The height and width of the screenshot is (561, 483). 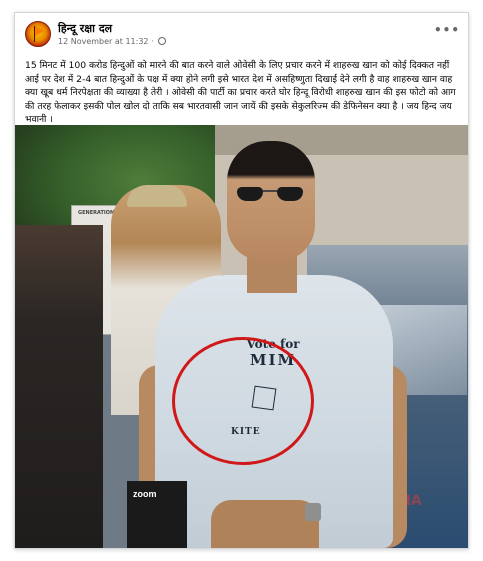 I want to click on microphone: zoom, so click(x=157, y=514).